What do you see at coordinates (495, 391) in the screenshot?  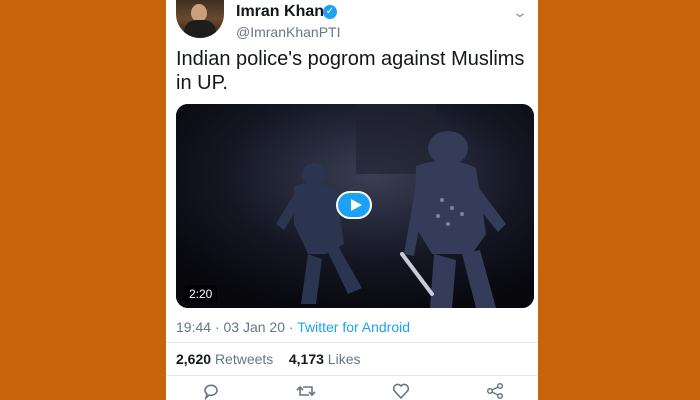 I see `share-icon` at bounding box center [495, 391].